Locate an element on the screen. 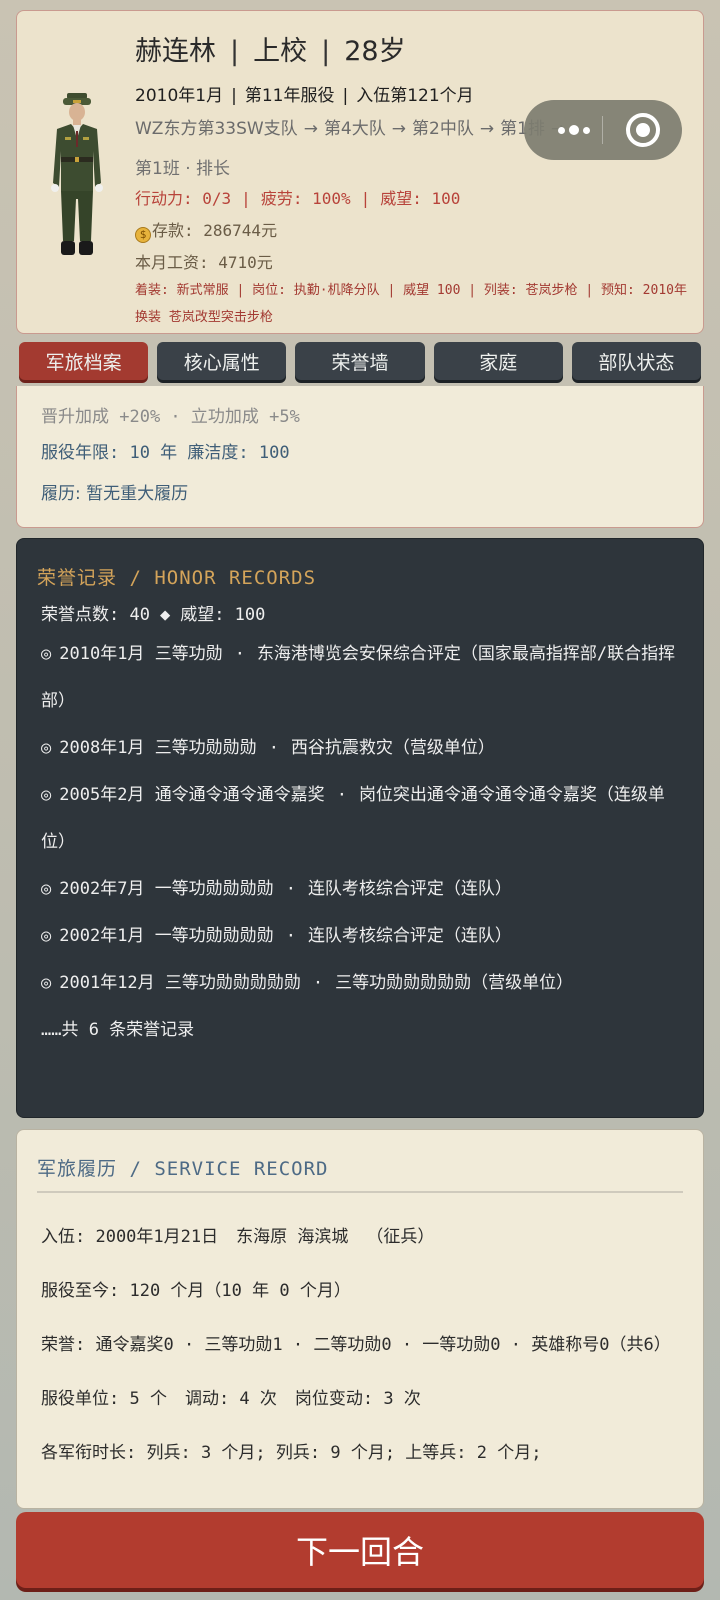  honor-record: ◎ 2008年1月 三等功勋勋勋 · 西谷抗震救灾（营级单位） is located at coordinates (362, 748).